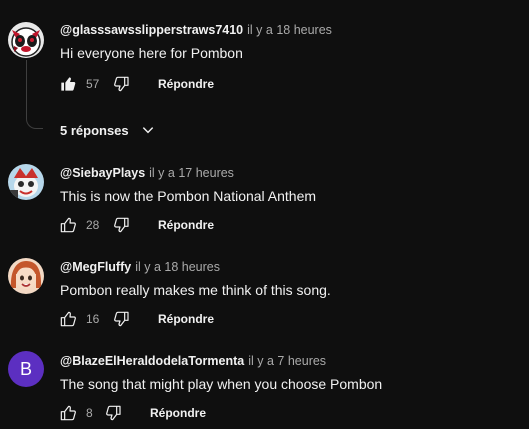  I want to click on panda-mascot-avatar-icon, so click(26, 40).